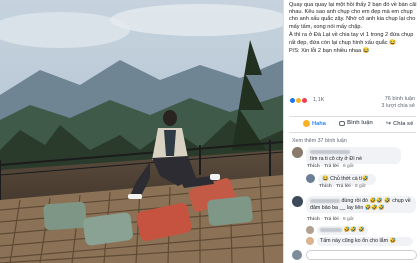 The width and height of the screenshot is (420, 263). What do you see at coordinates (400, 99) in the screenshot?
I see `comment-count: 76 bình luận` at bounding box center [400, 99].